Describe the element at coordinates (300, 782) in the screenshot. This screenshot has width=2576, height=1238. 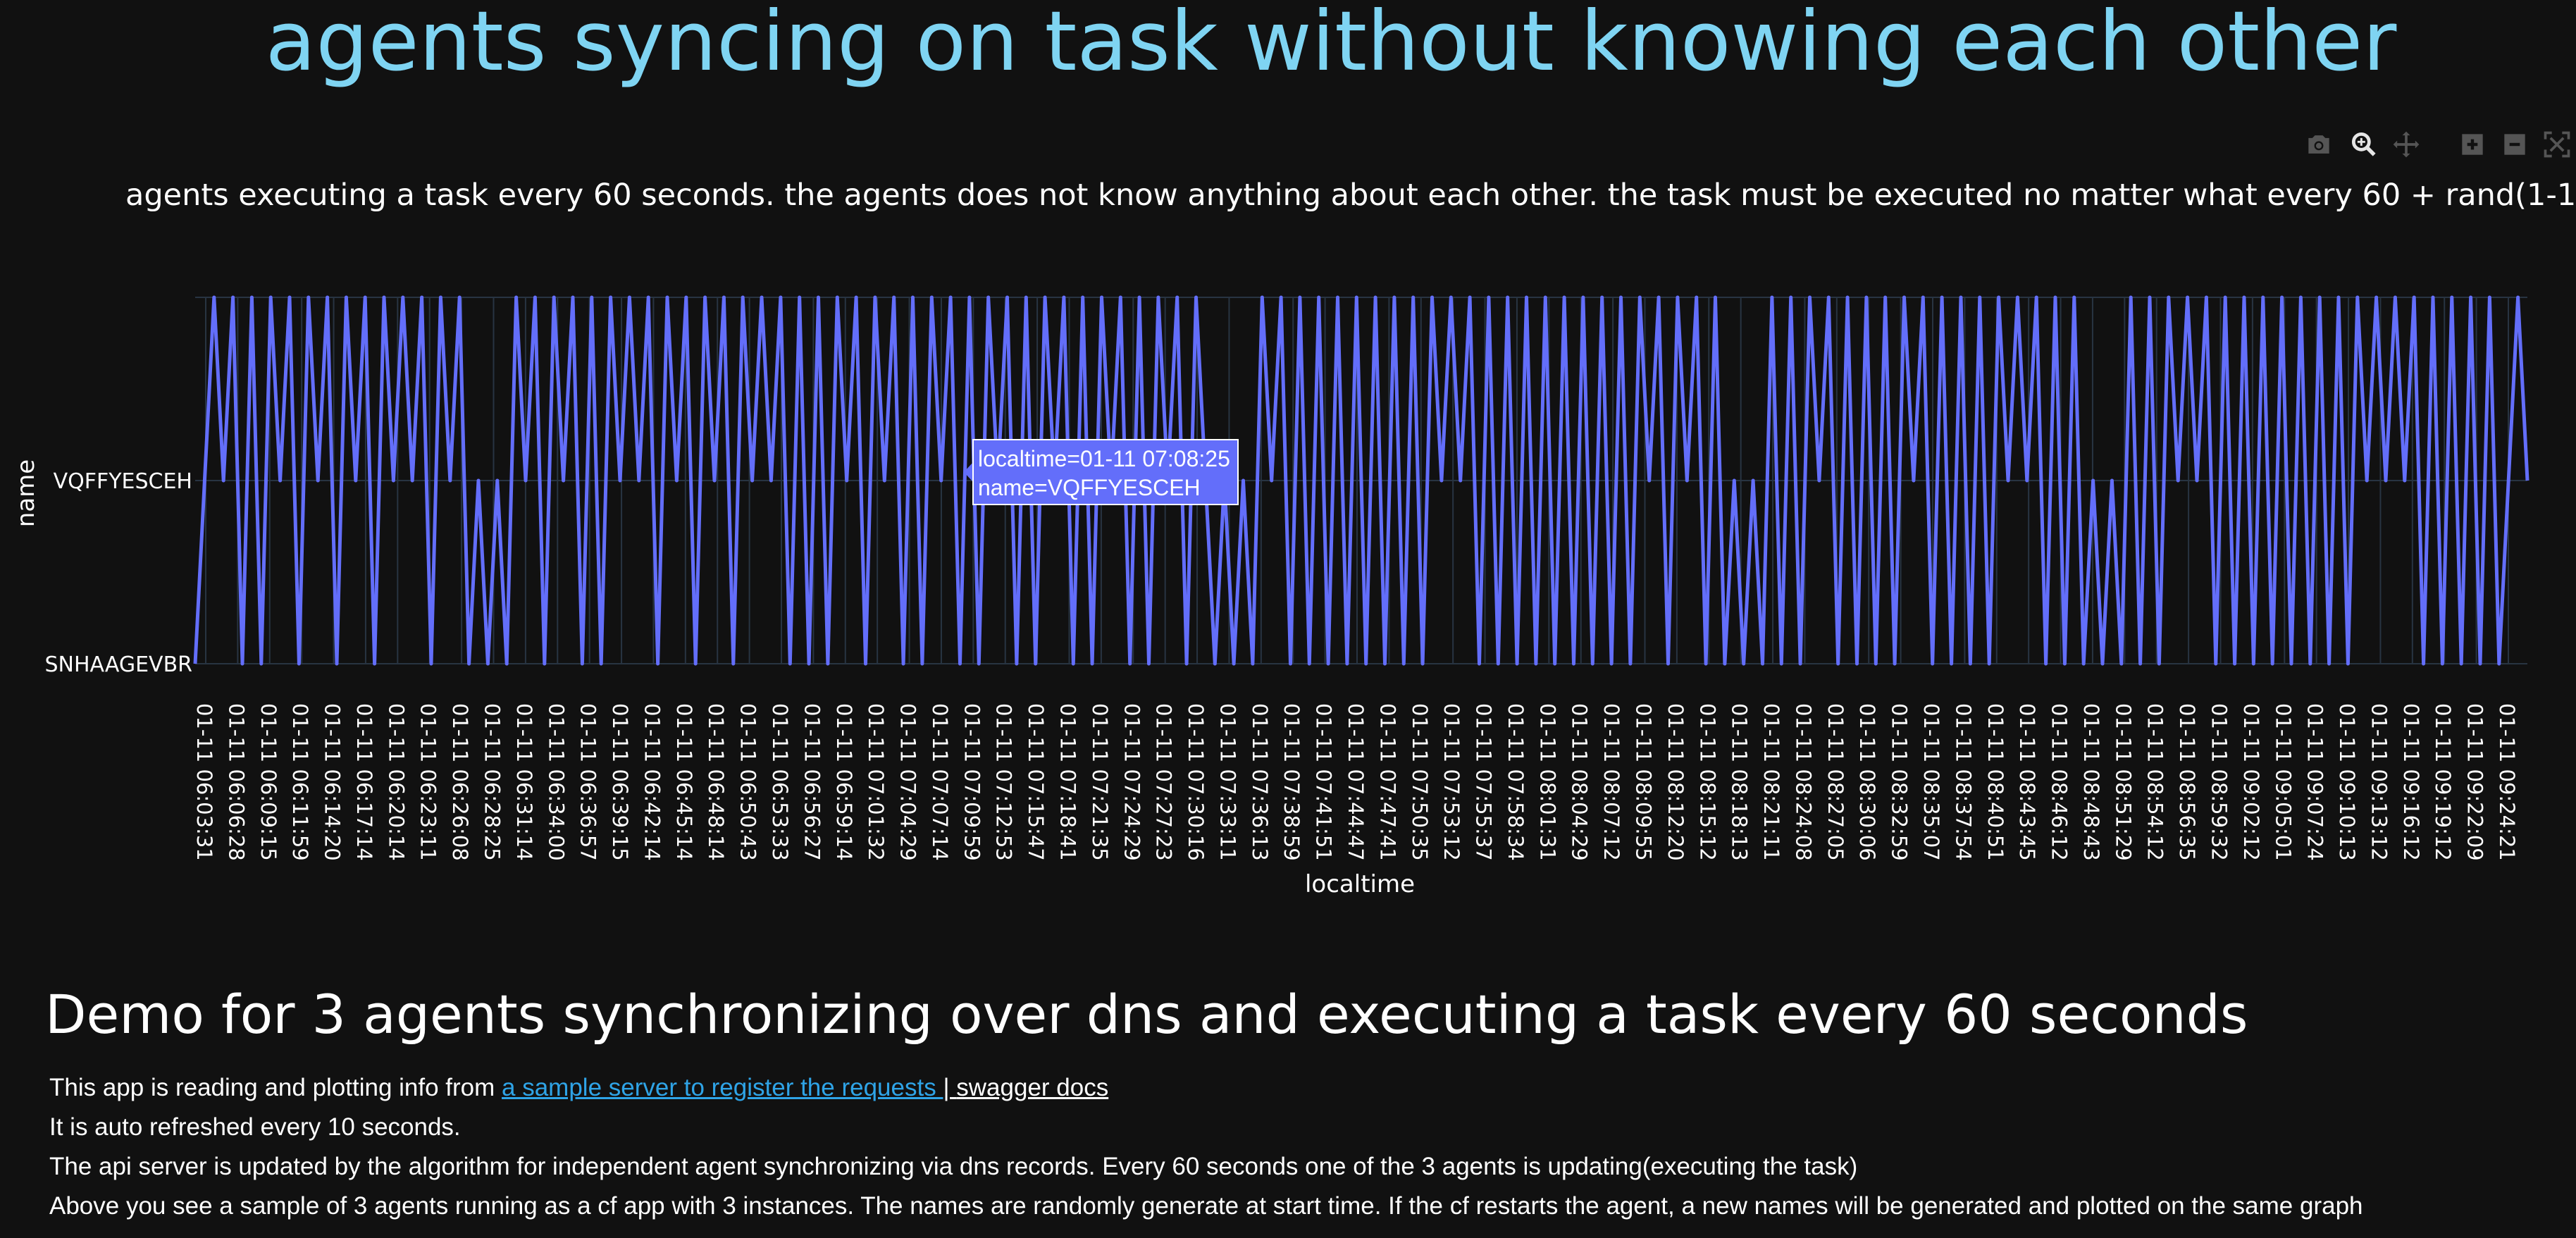
I see `x-tick-label: 01-11 06:11:59` at that location.